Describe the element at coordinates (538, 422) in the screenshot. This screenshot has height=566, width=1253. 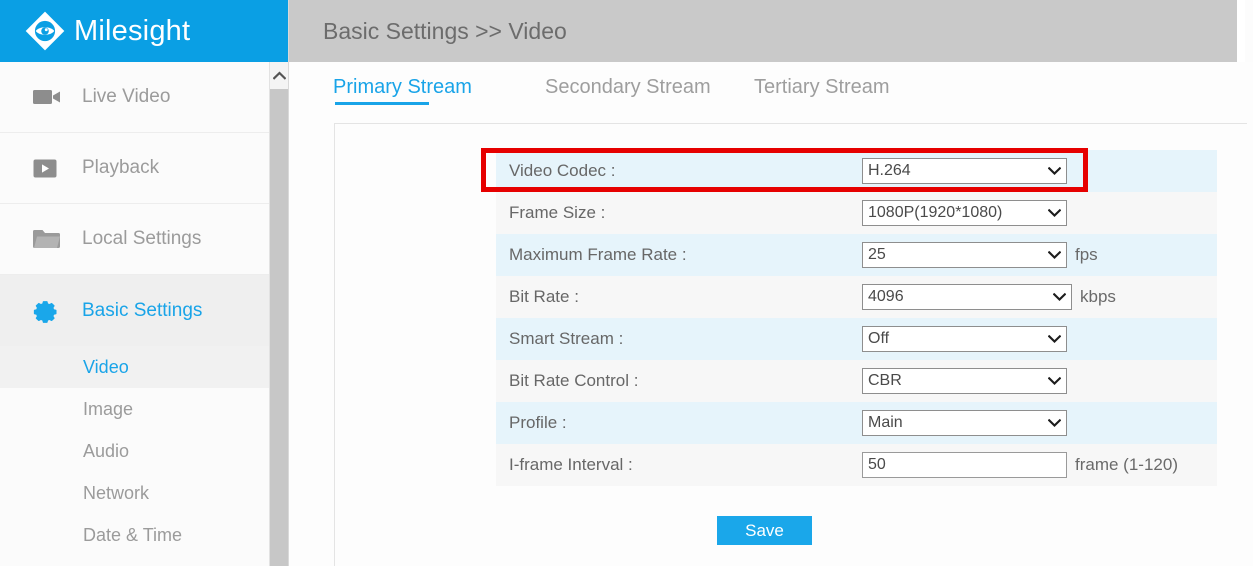
I see `field-label: Profile :` at that location.